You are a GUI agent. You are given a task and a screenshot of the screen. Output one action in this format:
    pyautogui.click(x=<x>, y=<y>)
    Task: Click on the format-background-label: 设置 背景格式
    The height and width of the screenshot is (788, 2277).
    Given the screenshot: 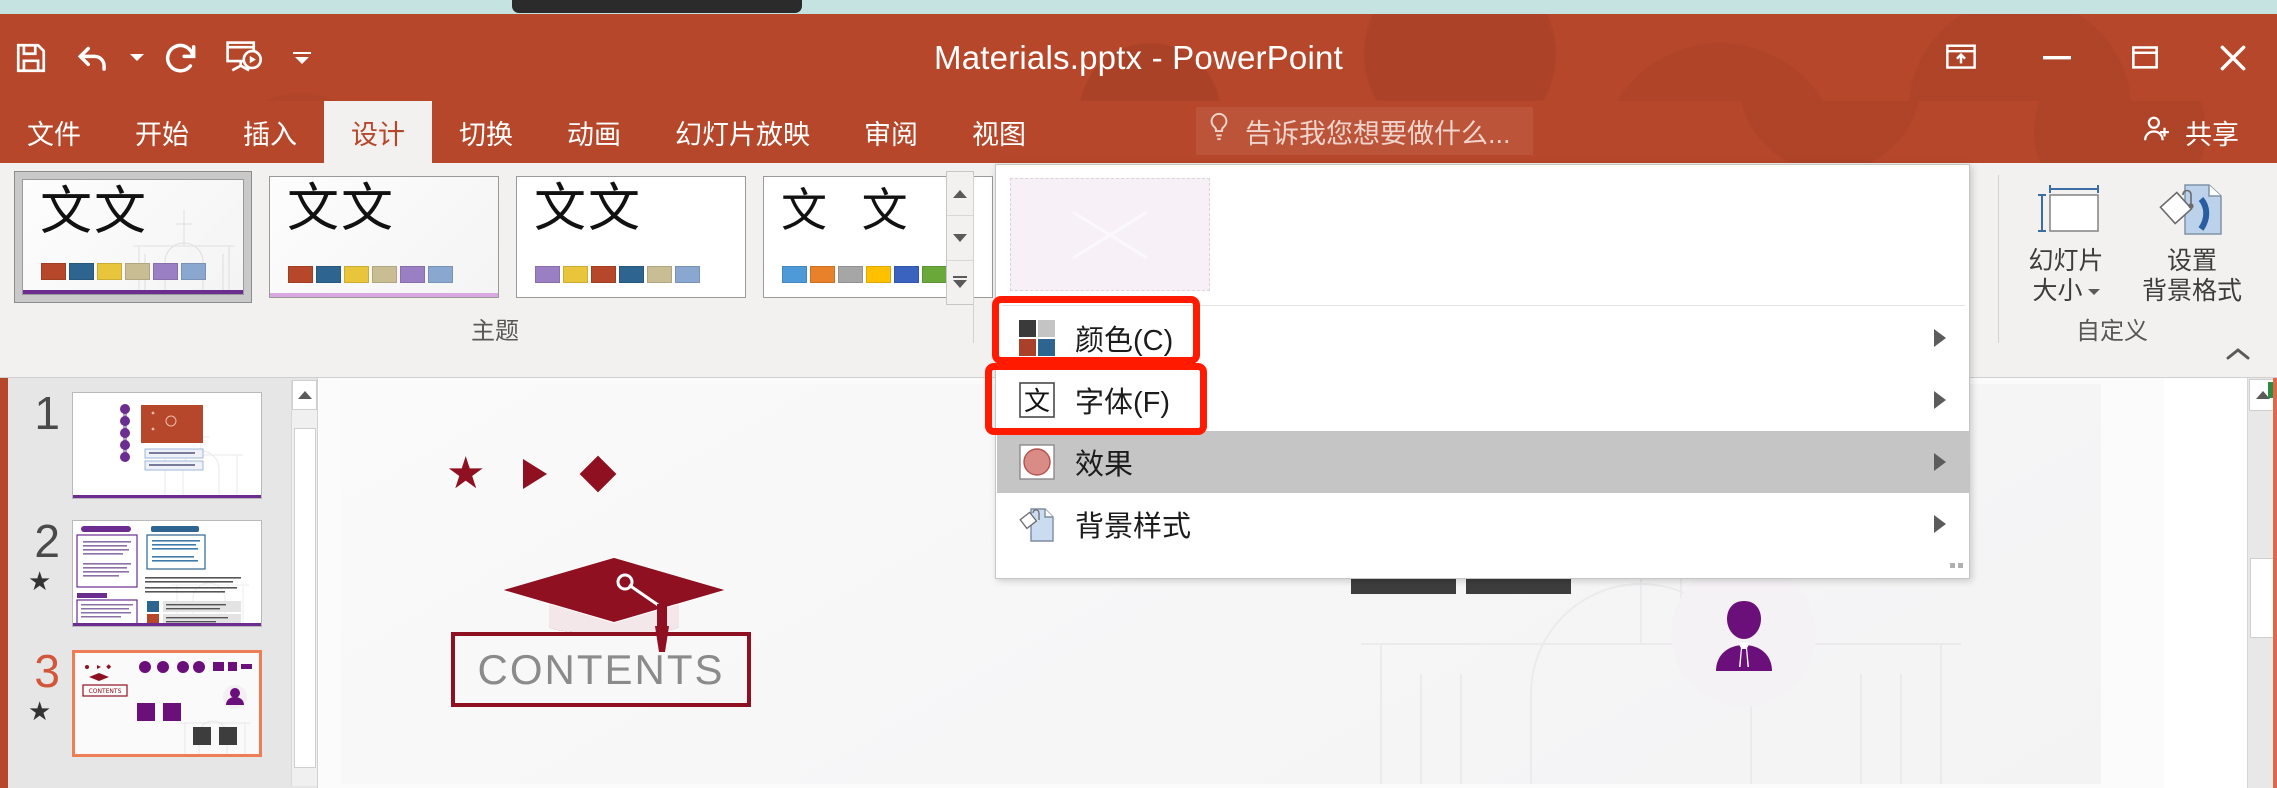 What is the action you would take?
    pyautogui.click(x=2192, y=276)
    